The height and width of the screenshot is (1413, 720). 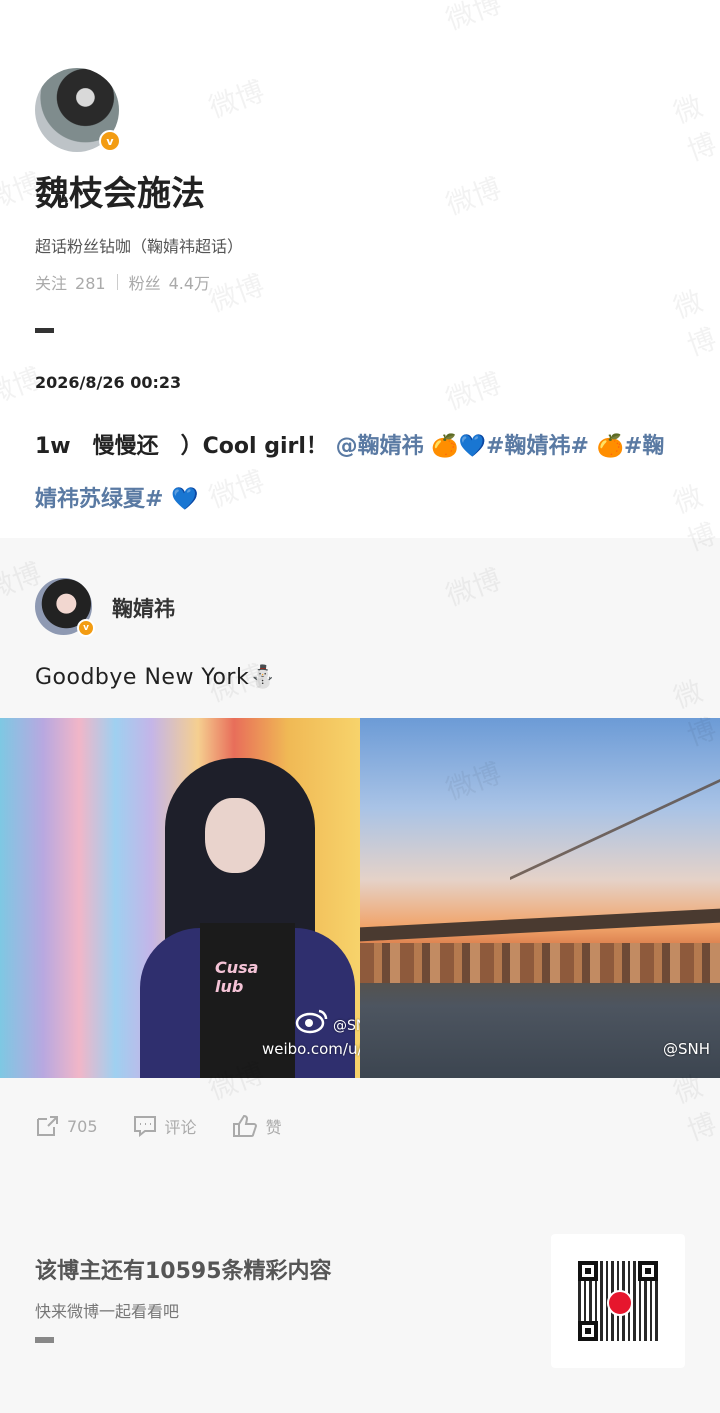 What do you see at coordinates (144, 1126) in the screenshot?
I see `comment-icon` at bounding box center [144, 1126].